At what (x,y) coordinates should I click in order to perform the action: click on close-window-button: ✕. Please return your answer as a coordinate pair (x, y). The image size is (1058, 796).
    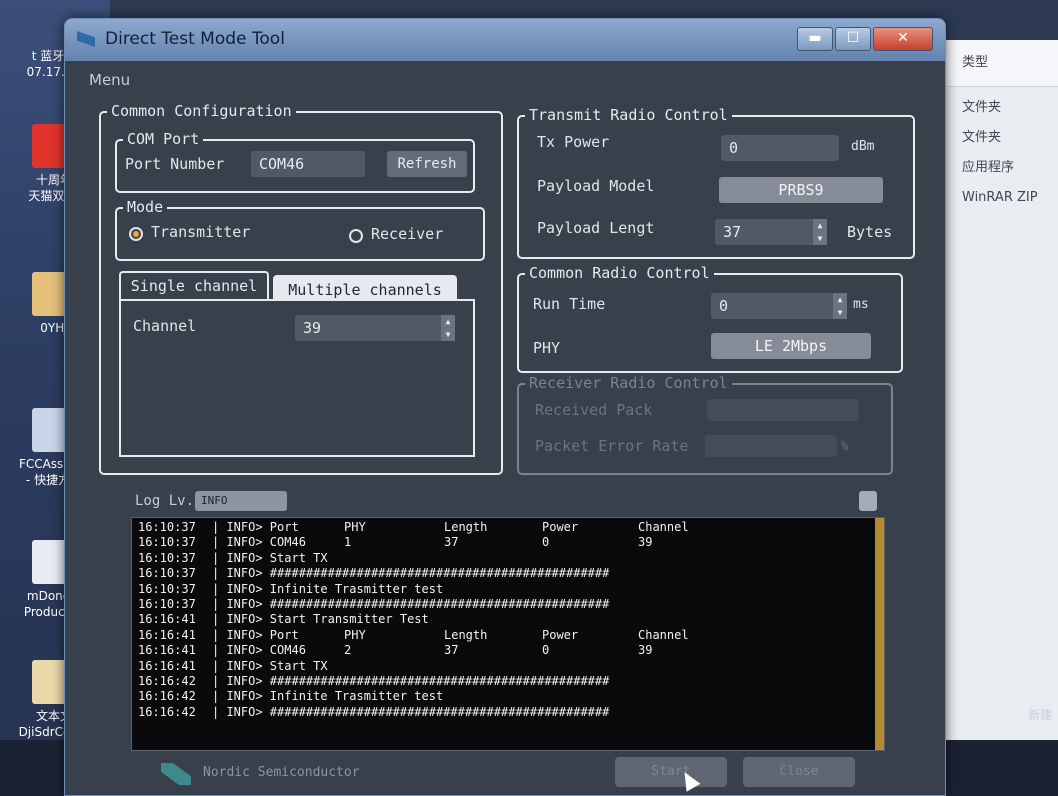
    Looking at the image, I should click on (903, 39).